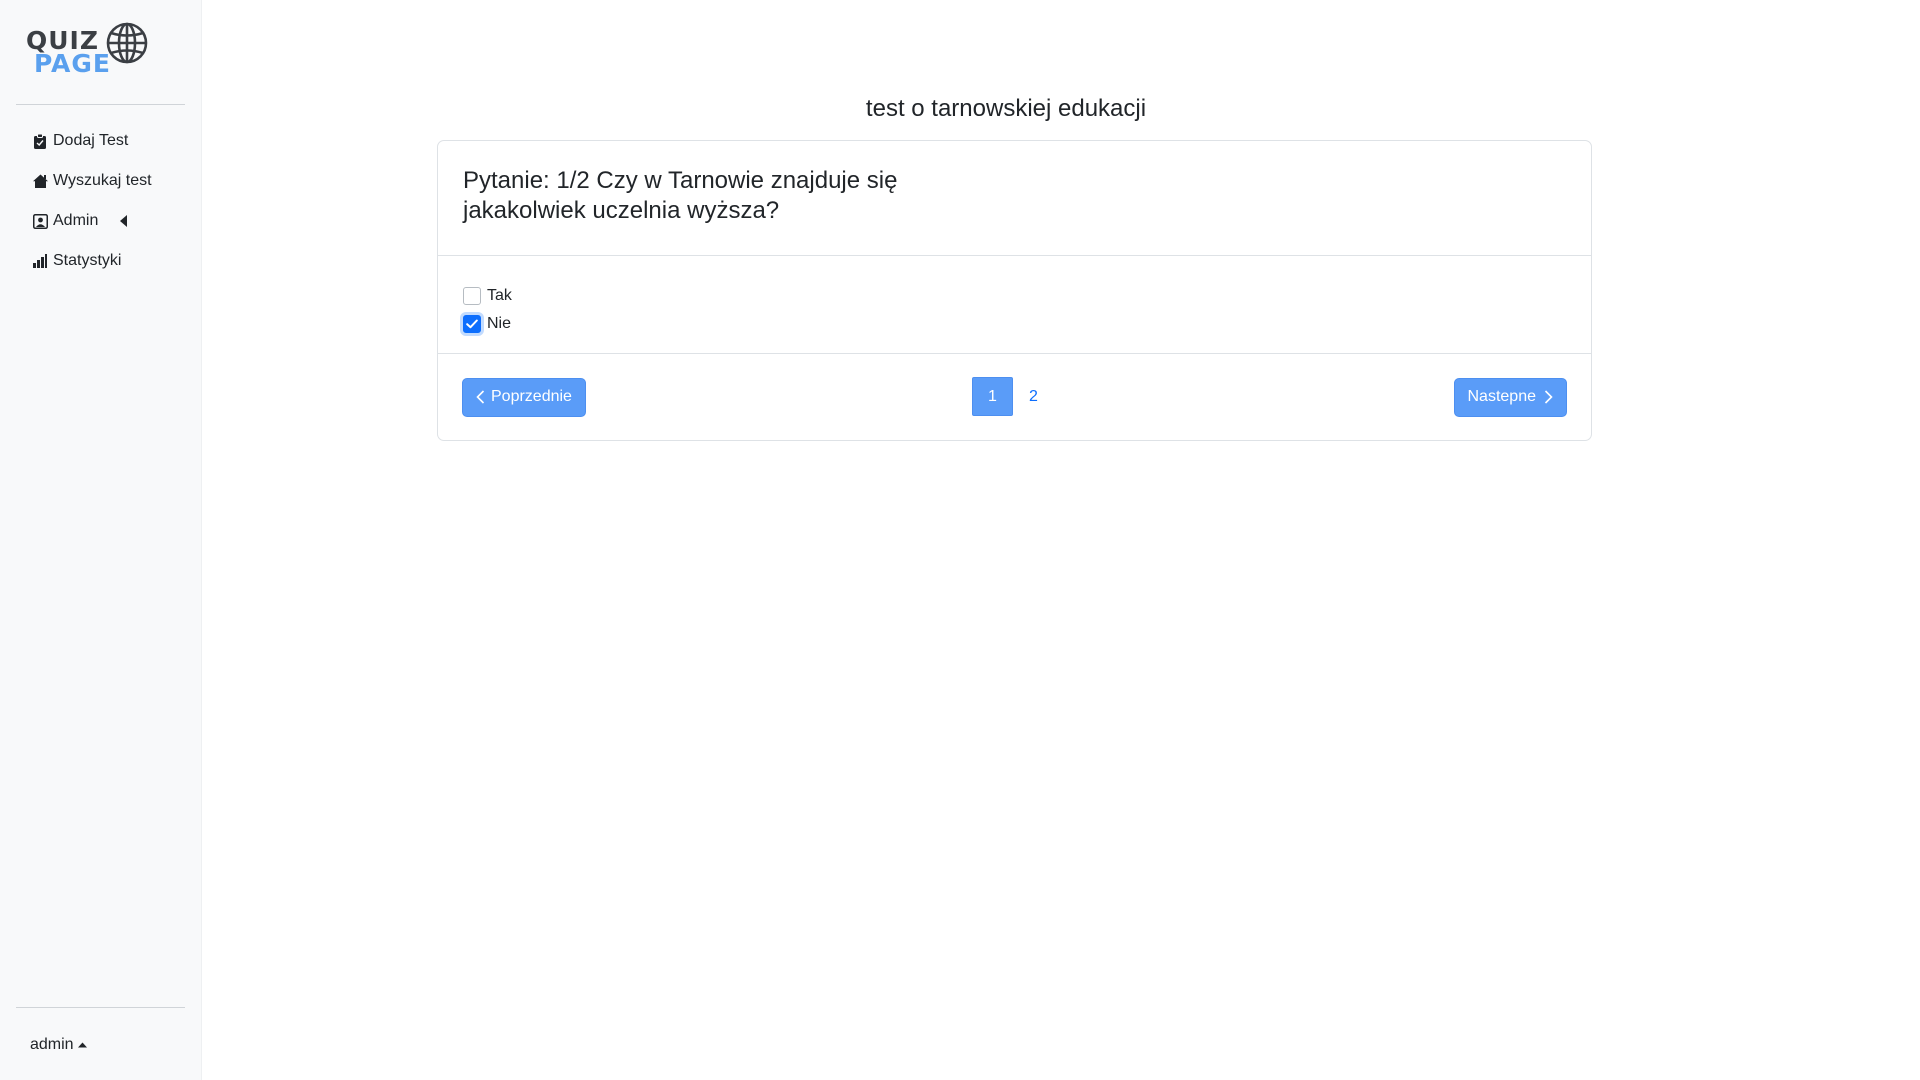 This screenshot has width=1920, height=1080. I want to click on chevron-right-icon, so click(1548, 397).